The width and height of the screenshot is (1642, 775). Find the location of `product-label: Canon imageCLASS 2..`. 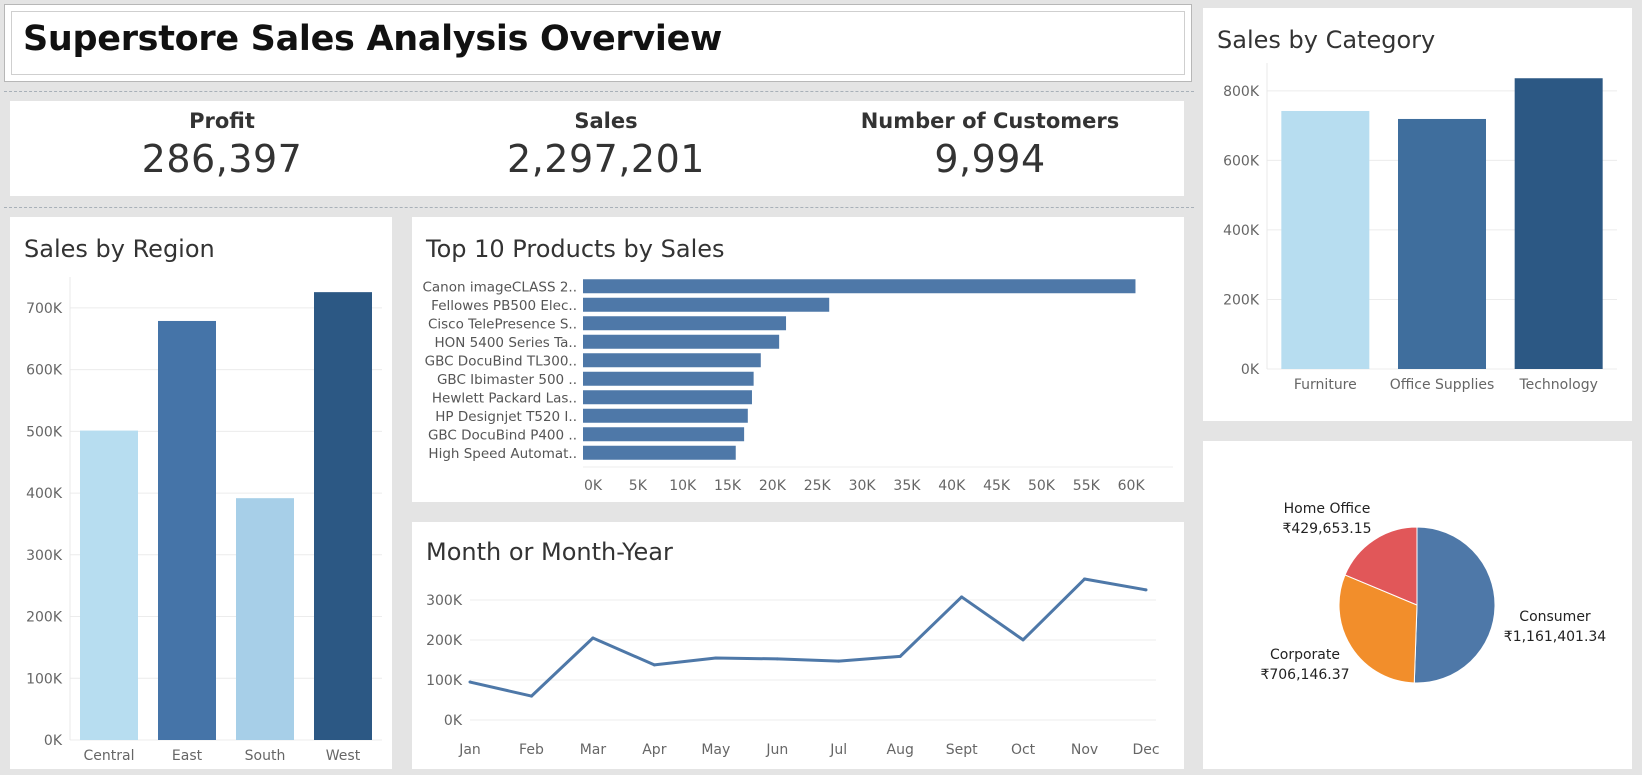

product-label: Canon imageCLASS 2.. is located at coordinates (499, 287).